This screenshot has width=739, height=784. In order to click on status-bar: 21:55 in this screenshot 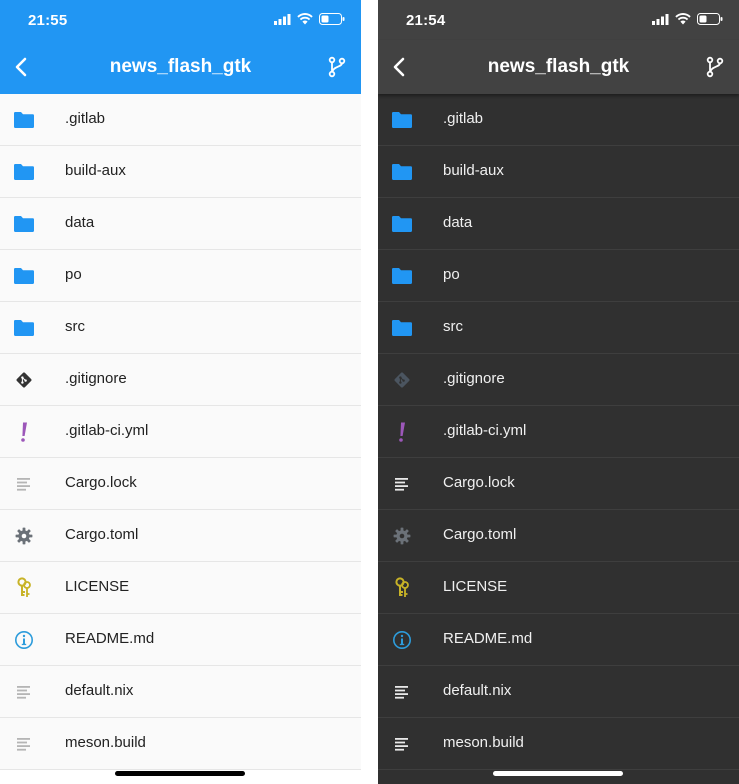, I will do `click(180, 20)`.